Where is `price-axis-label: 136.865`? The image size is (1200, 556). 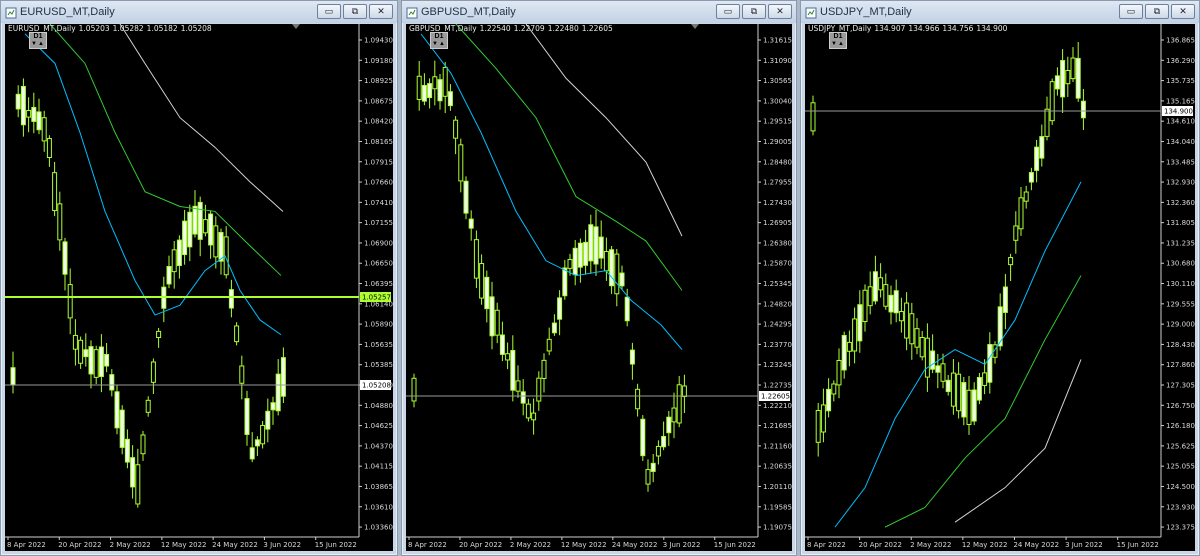 price-axis-label: 136.865 is located at coordinates (1180, 41).